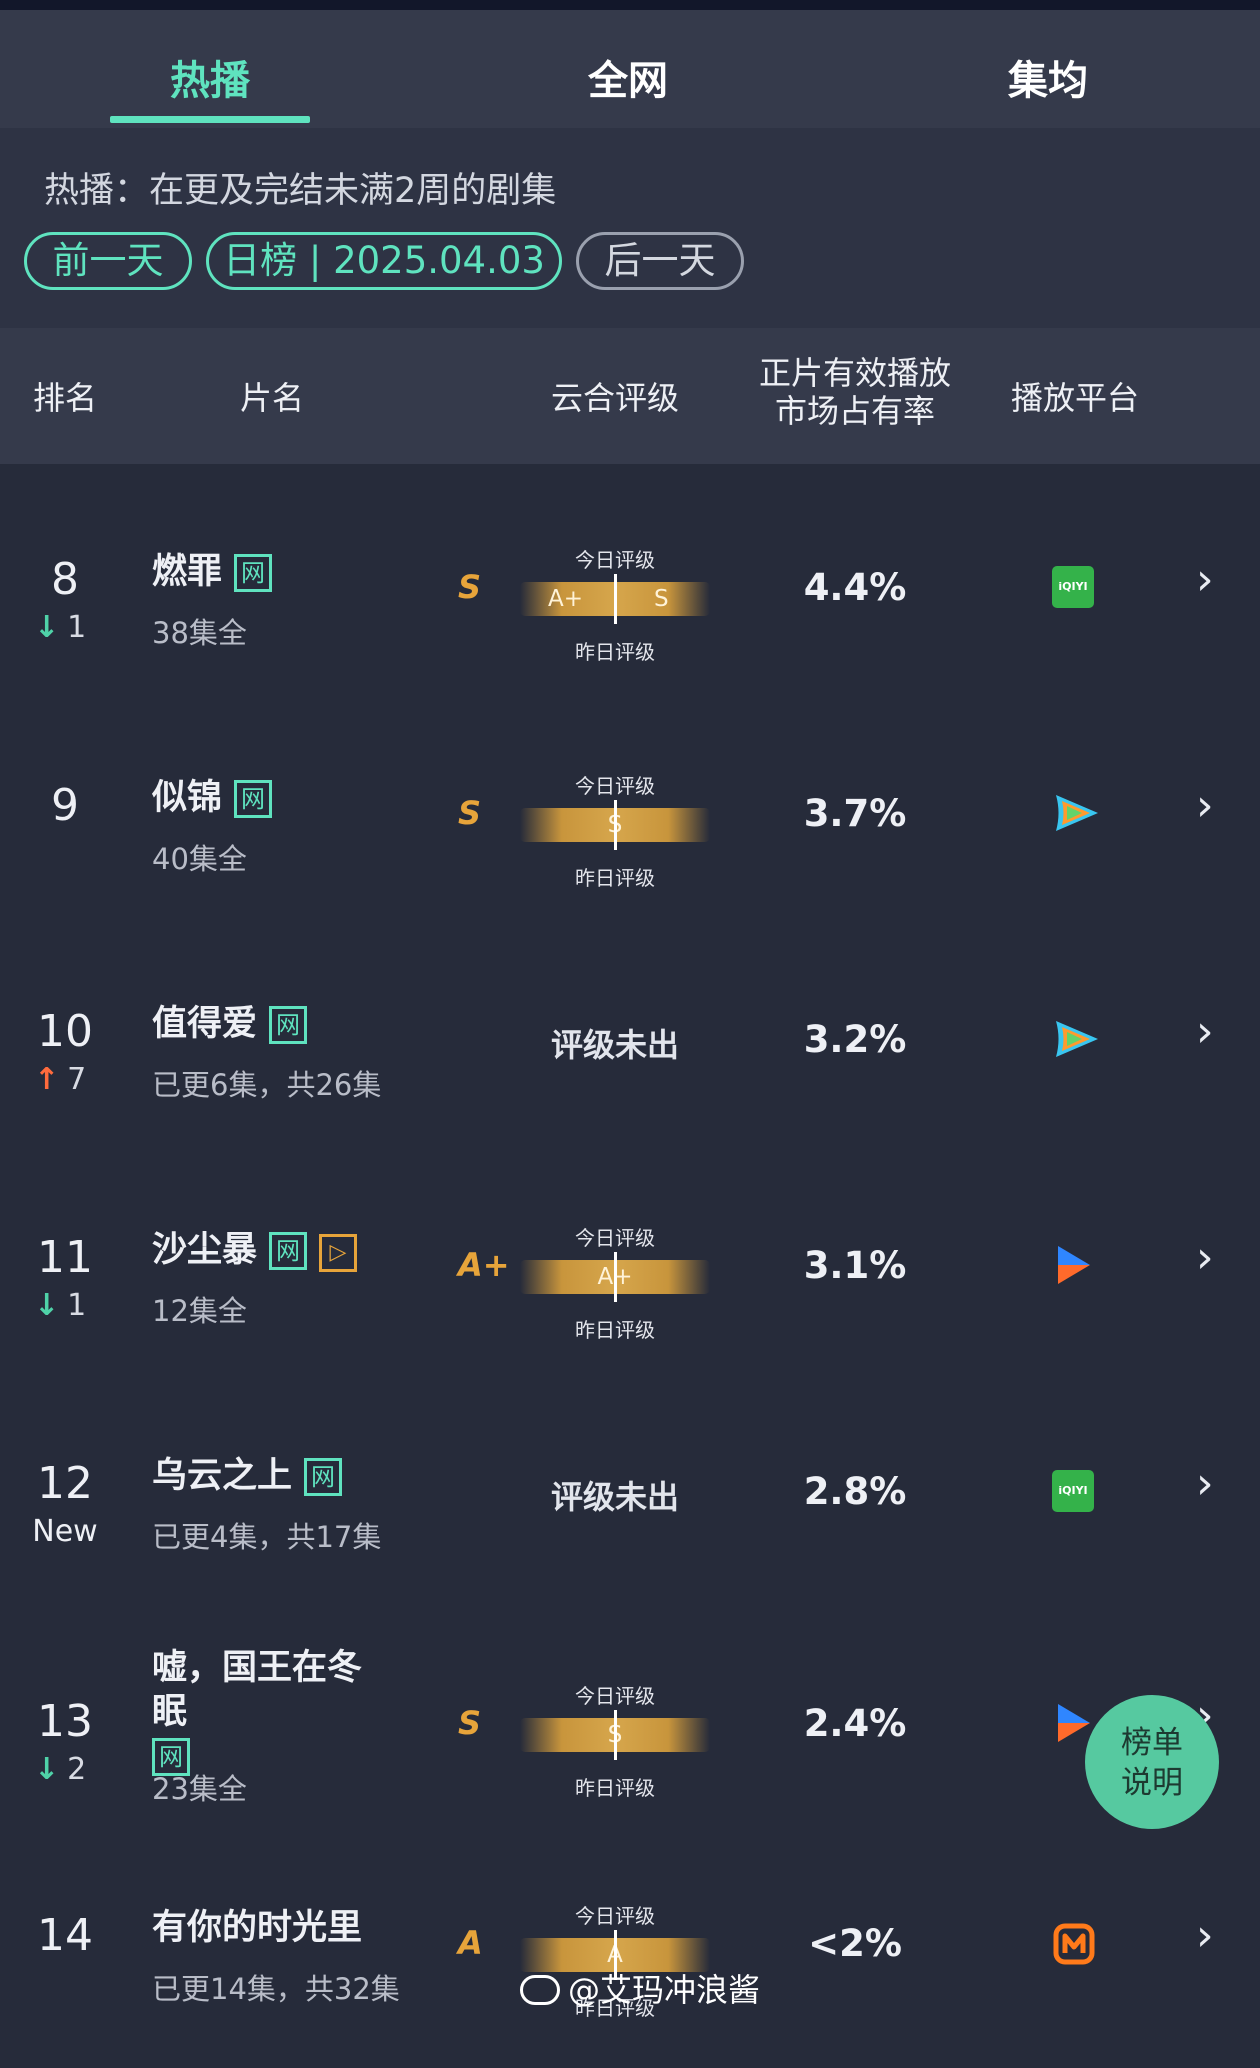 Image resolution: width=1260 pixels, height=2068 pixels. What do you see at coordinates (660, 261) in the screenshot?
I see `next-day-button: 后一天` at bounding box center [660, 261].